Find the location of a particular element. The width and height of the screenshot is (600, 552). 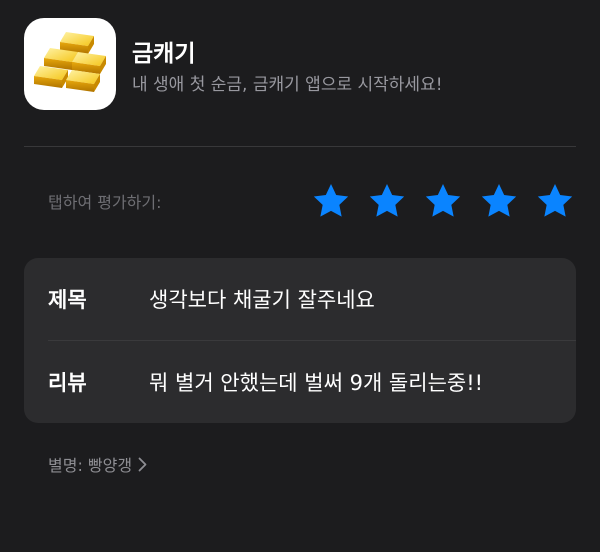

app-subtitle: 내 생애 첫 순금, 금캐기 앱으로 시작하세요! is located at coordinates (287, 85).